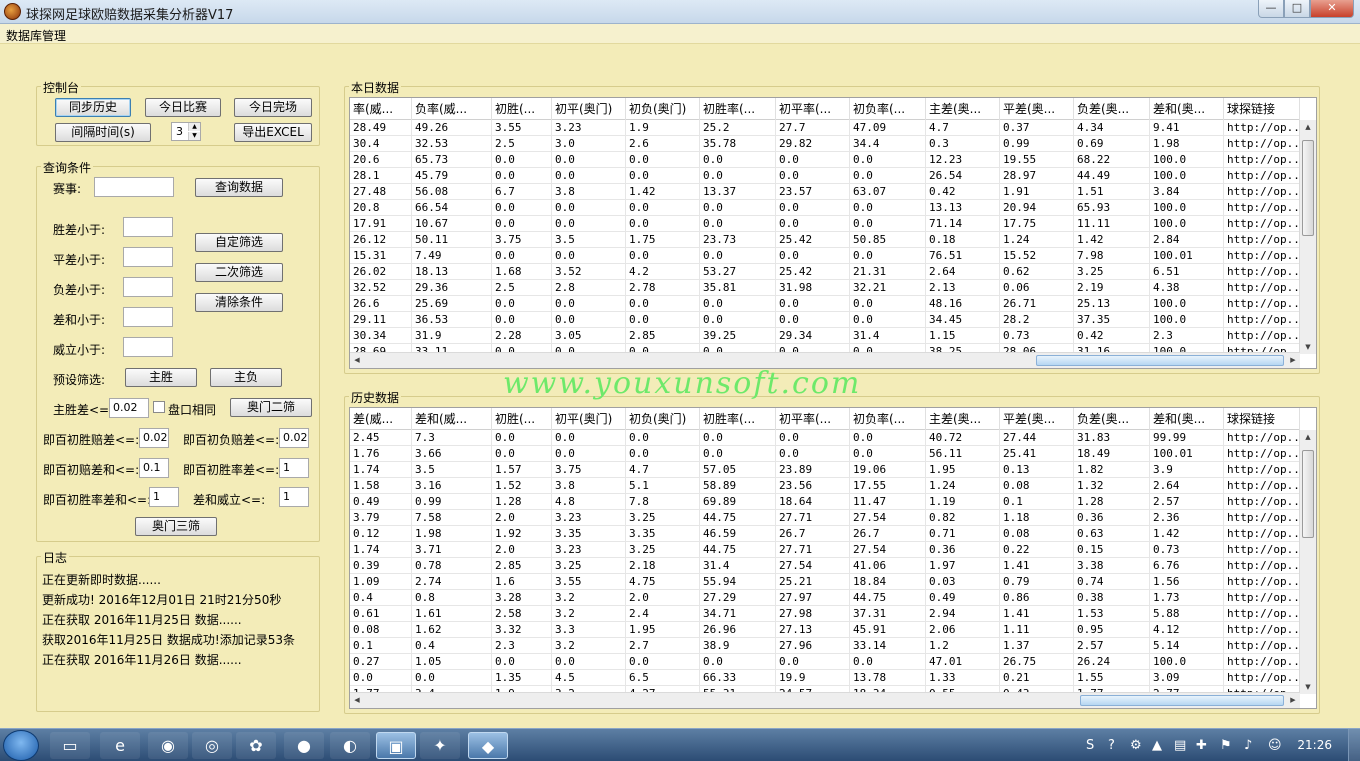 Image resolution: width=1360 pixels, height=761 pixels. Describe the element at coordinates (1157, 745) in the screenshot. I see `tray-expand-icon: ▲` at that location.